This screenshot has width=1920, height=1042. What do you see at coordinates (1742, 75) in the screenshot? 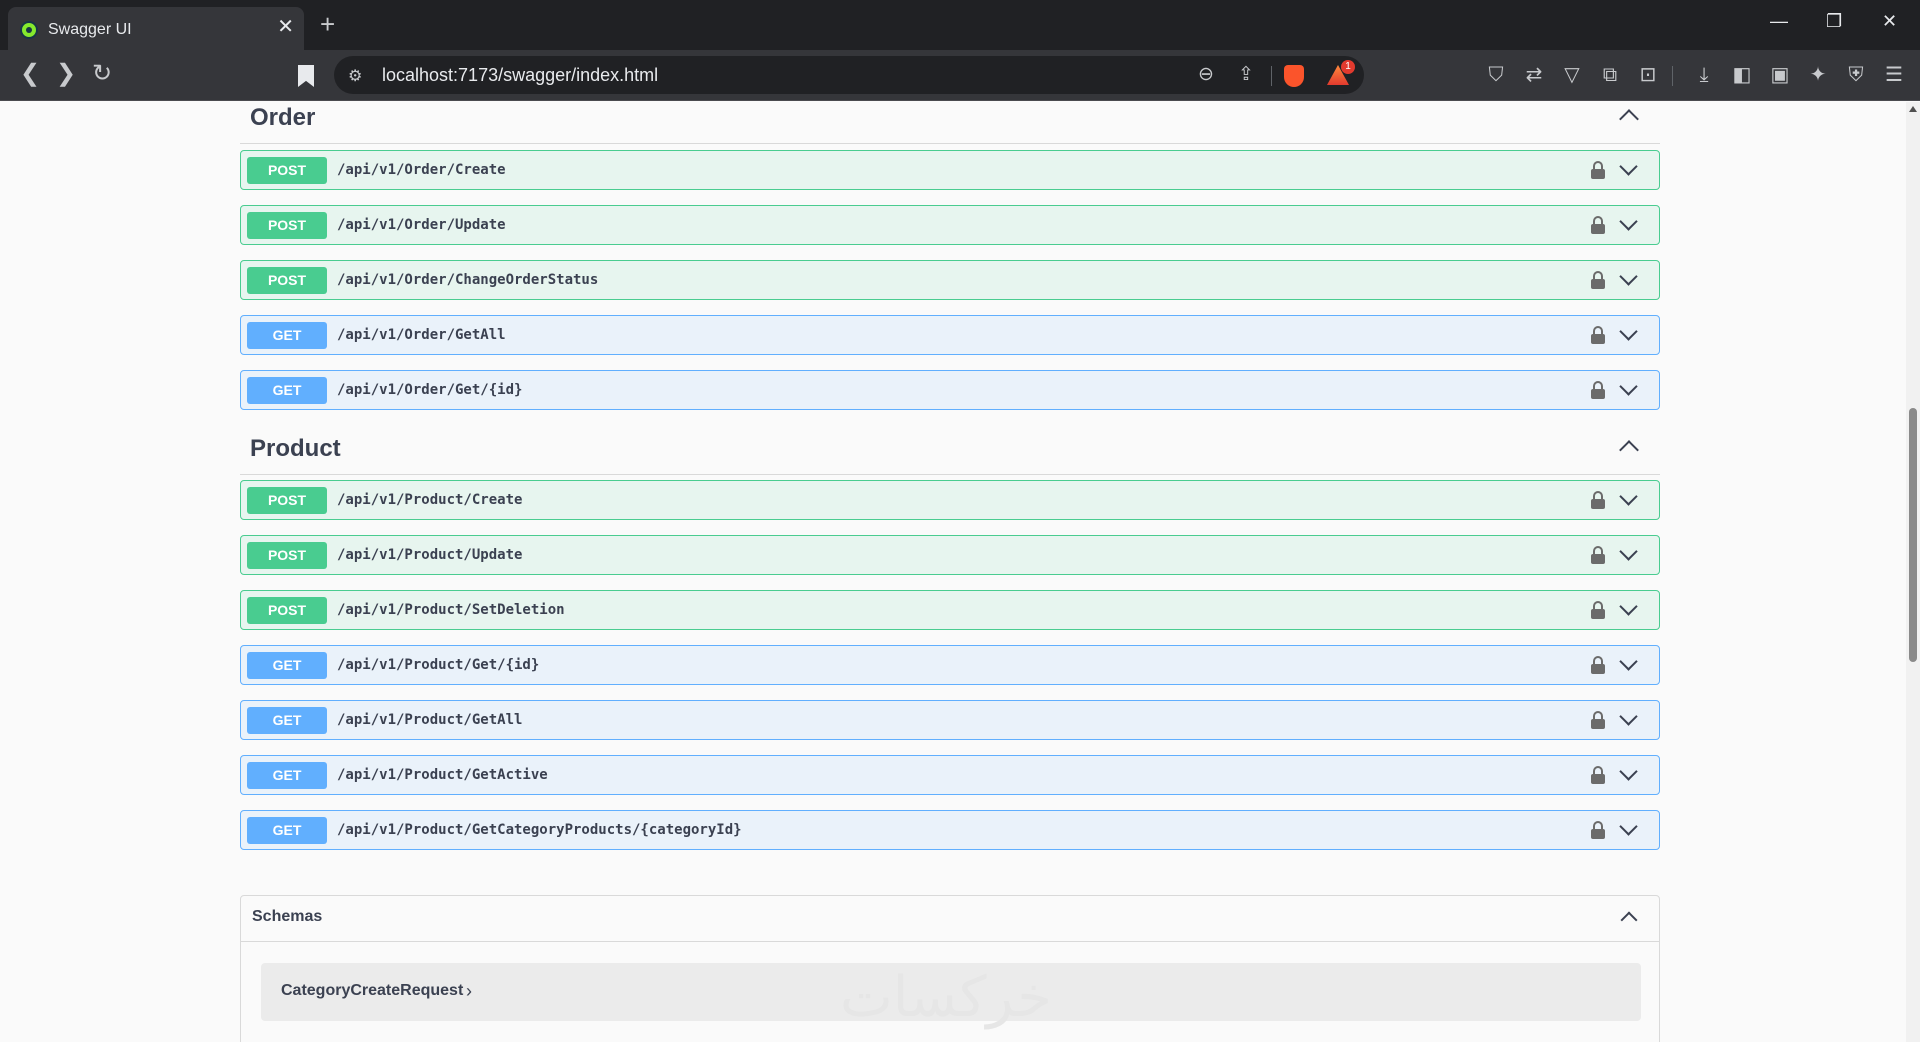
I see `sidebar-icon: ◧` at bounding box center [1742, 75].